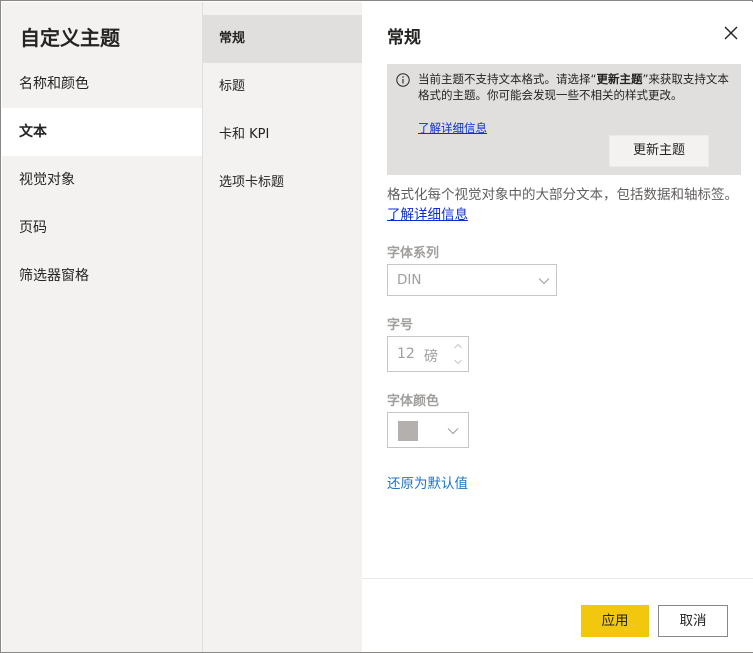  What do you see at coordinates (452, 128) in the screenshot?
I see `notice-learn-more-link: 了解详细信息` at bounding box center [452, 128].